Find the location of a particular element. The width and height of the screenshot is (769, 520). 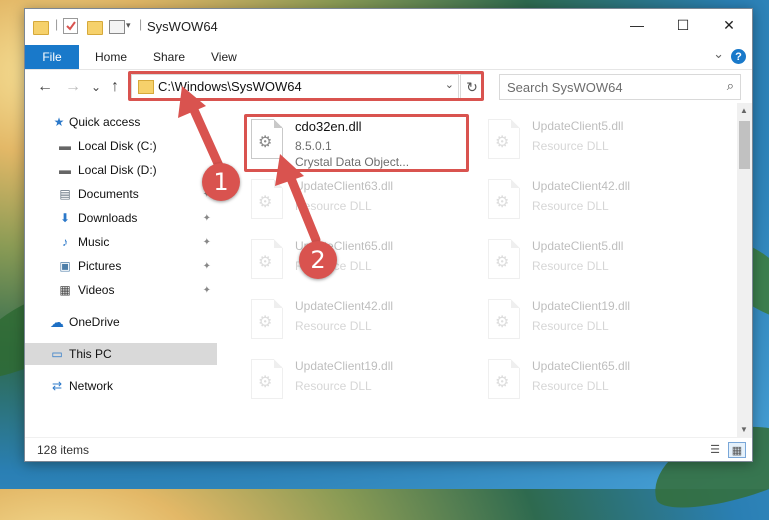

tiles-view-icon: ▦ is located at coordinates (737, 450).